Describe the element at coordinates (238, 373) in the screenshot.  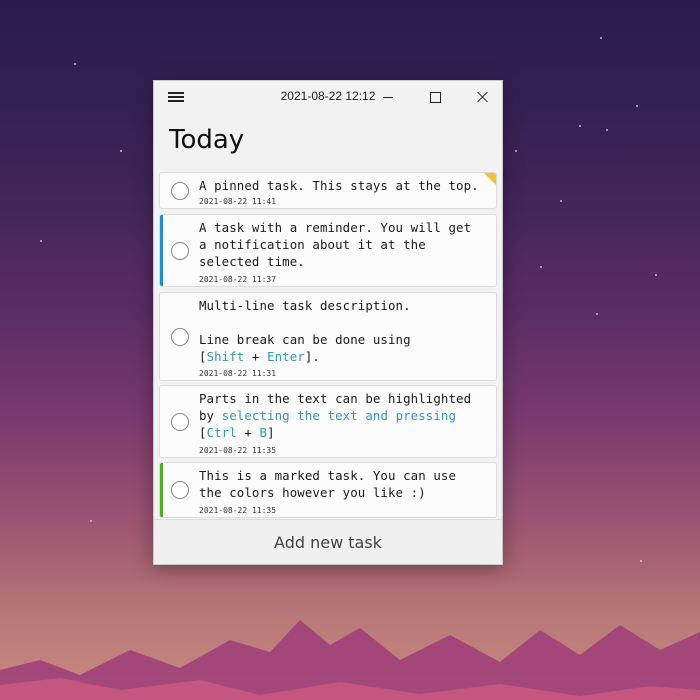
I see `task-timestamp: 2021-08-22 11:31` at that location.